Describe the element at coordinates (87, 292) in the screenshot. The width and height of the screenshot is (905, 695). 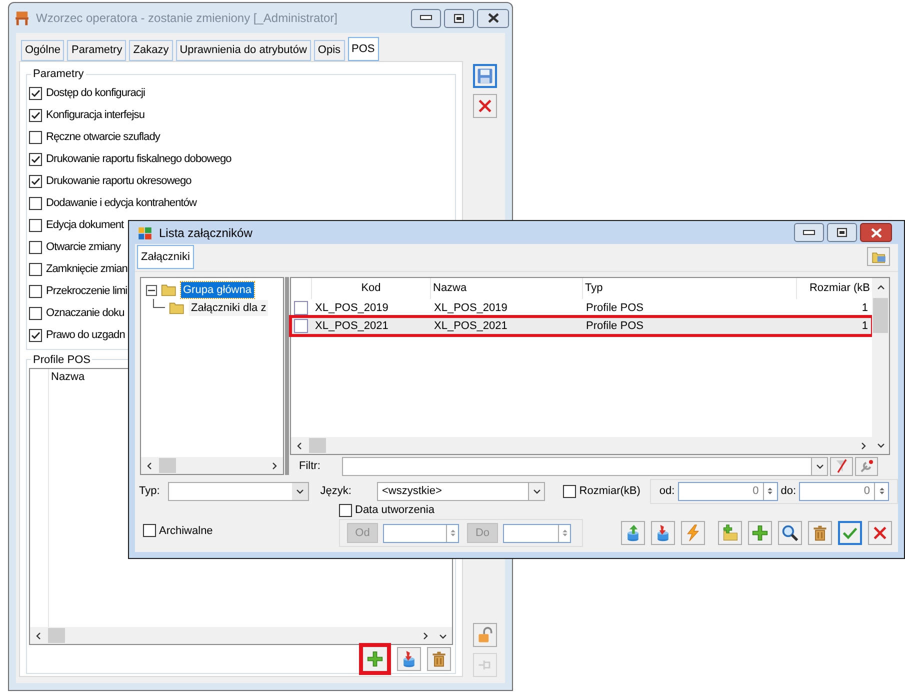
I see `checkbox-label: Przekroczenie limi` at that location.